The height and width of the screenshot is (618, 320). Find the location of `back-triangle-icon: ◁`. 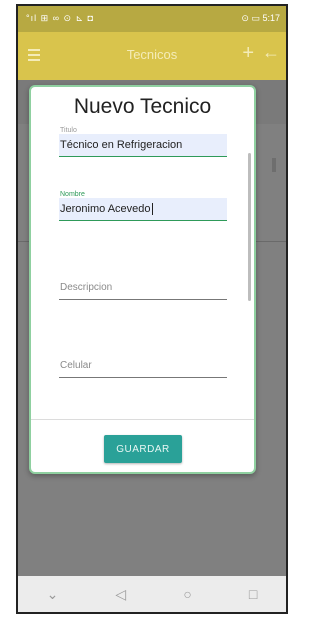

back-triangle-icon: ◁ is located at coordinates (120, 594).